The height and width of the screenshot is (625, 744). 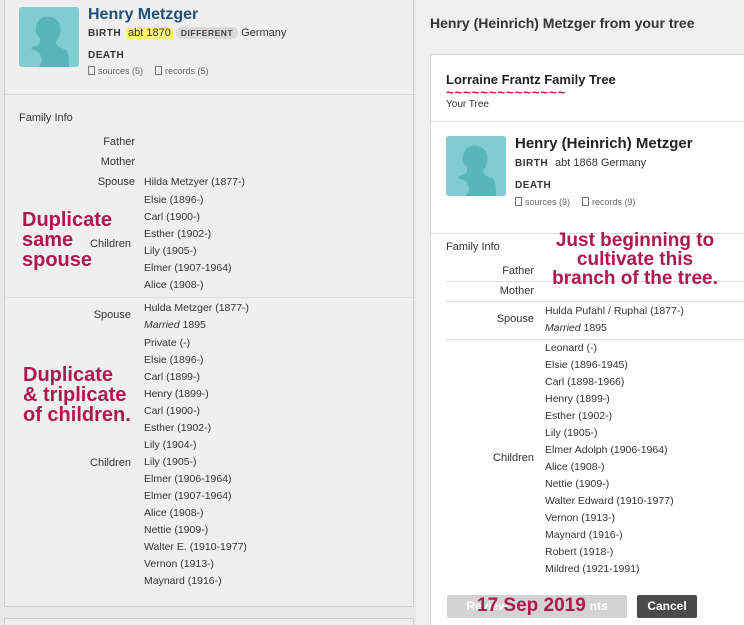 What do you see at coordinates (195, 547) in the screenshot?
I see `child-item: Walter E. (1910-1977)` at bounding box center [195, 547].